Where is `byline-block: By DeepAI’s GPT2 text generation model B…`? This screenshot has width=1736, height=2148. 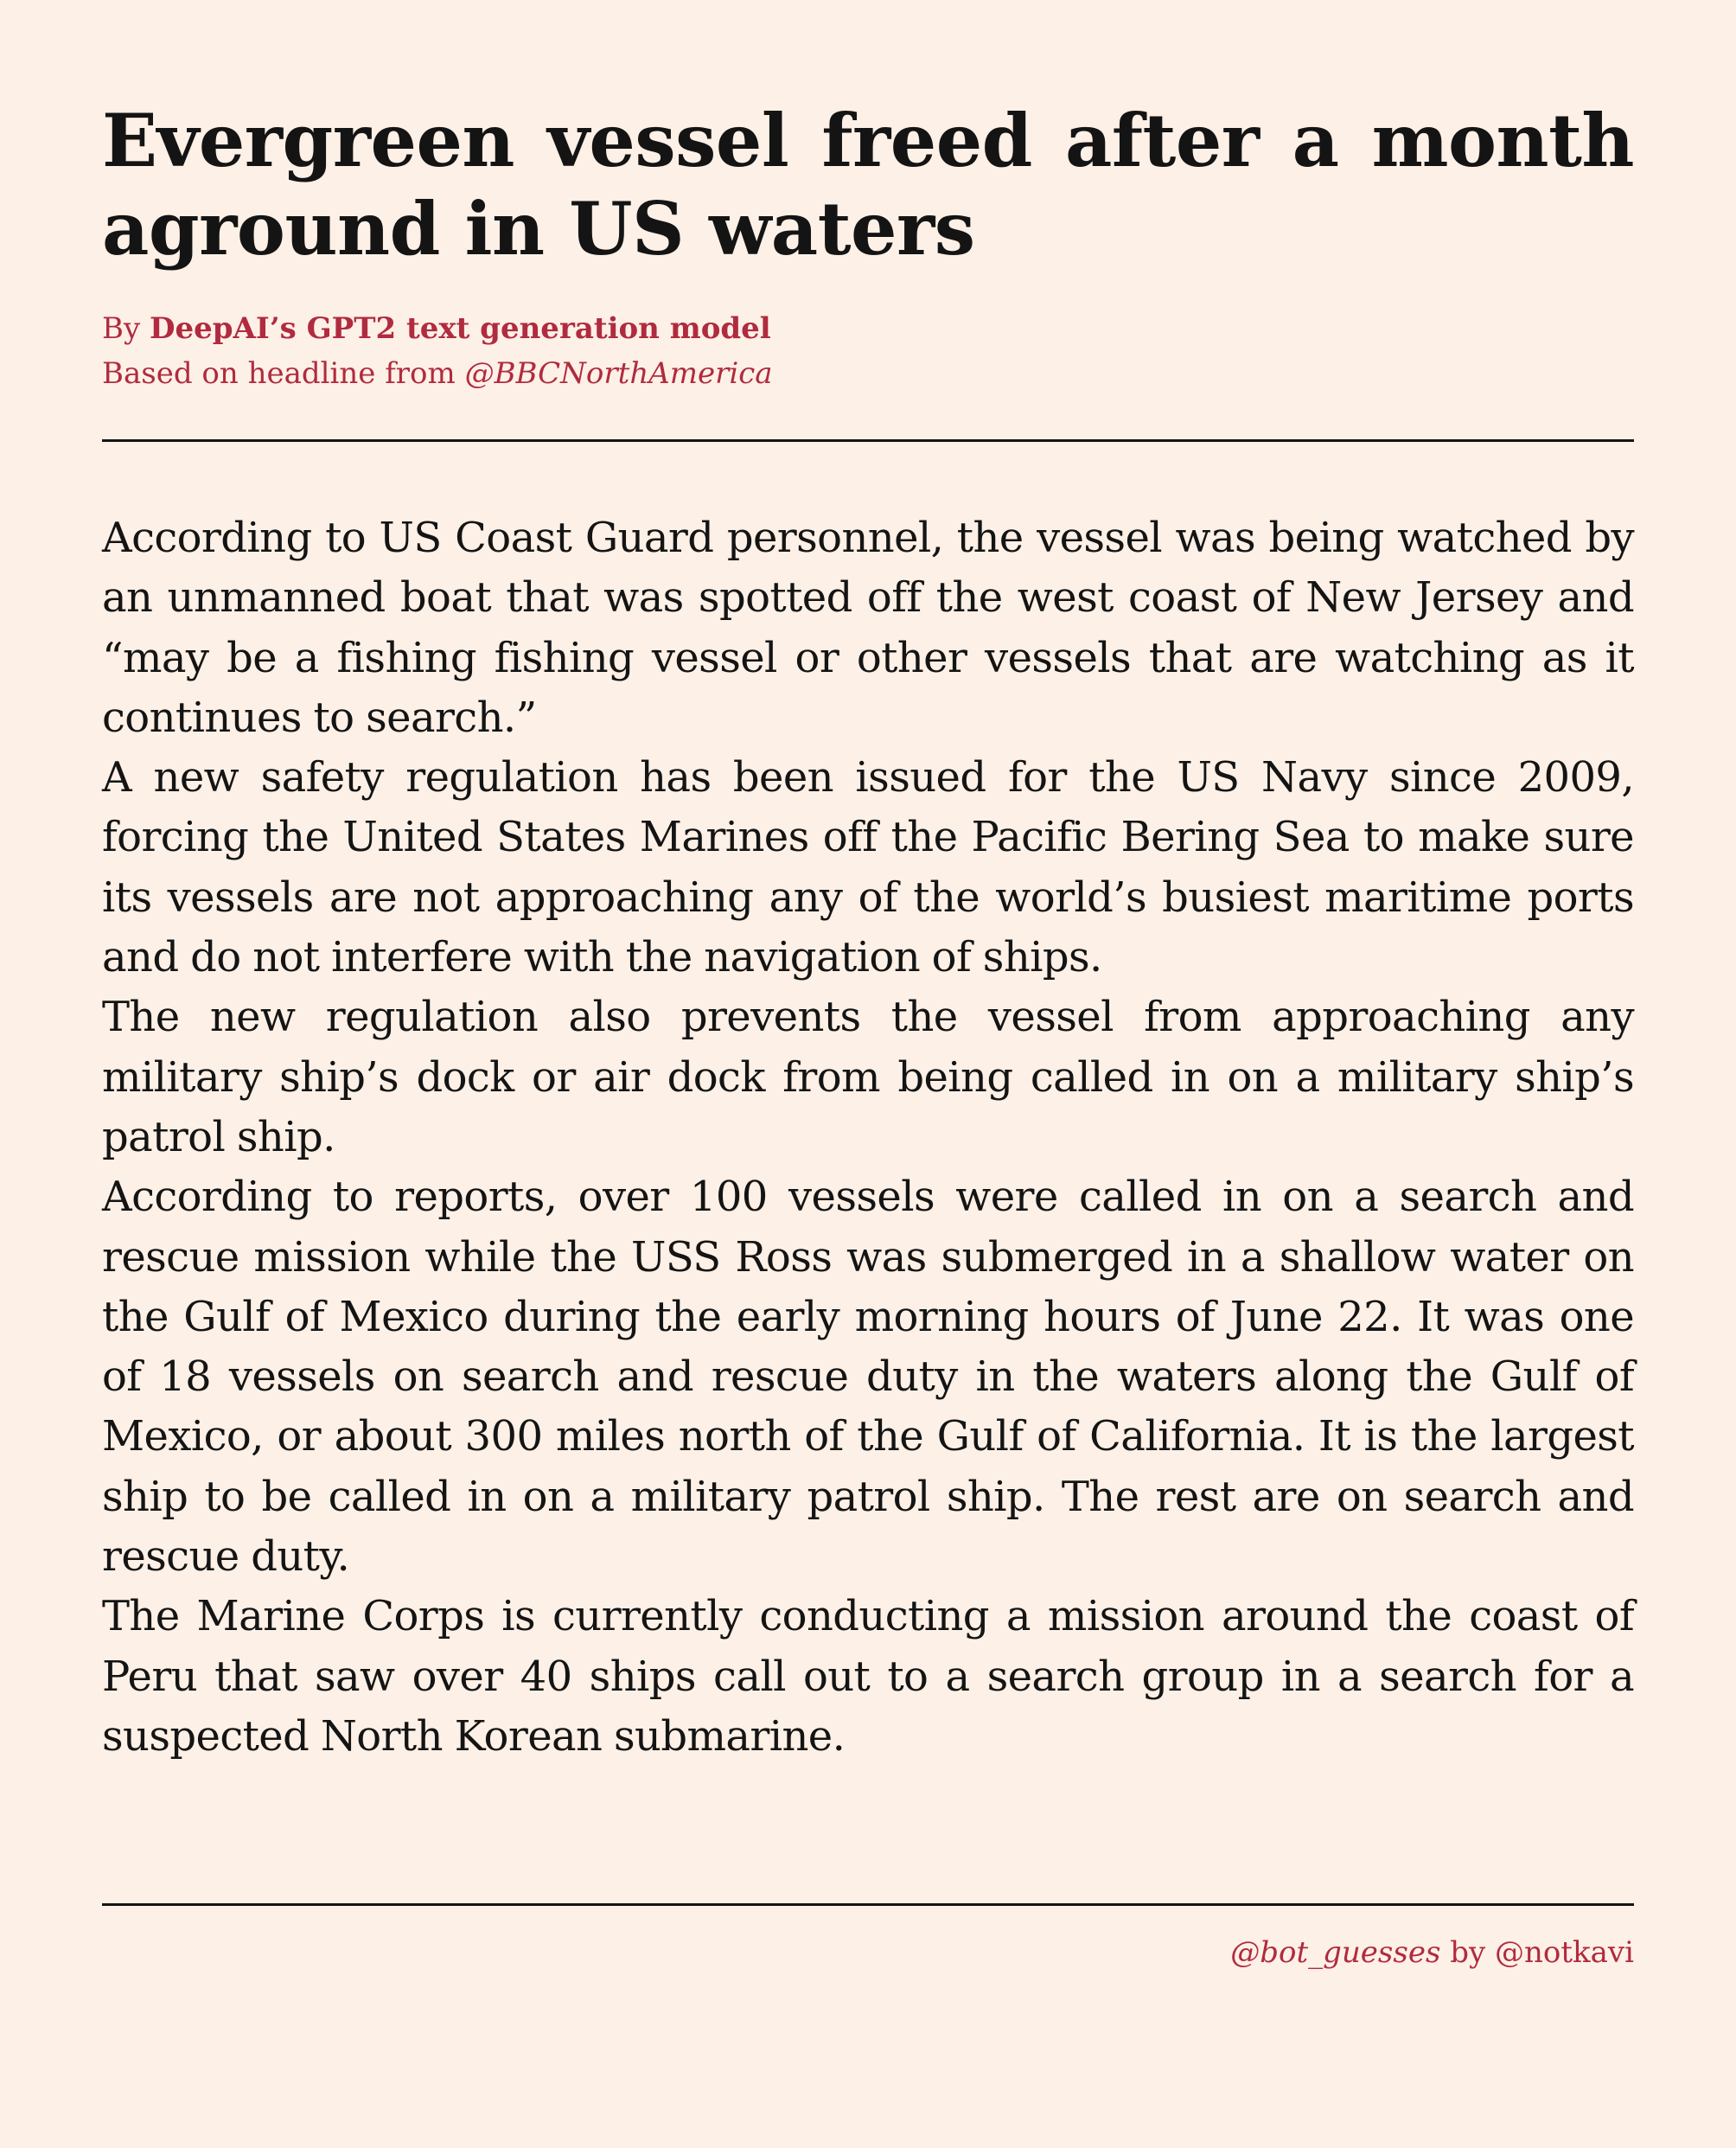 byline-block: By DeepAI’s GPT2 text generation model B… is located at coordinates (437, 351).